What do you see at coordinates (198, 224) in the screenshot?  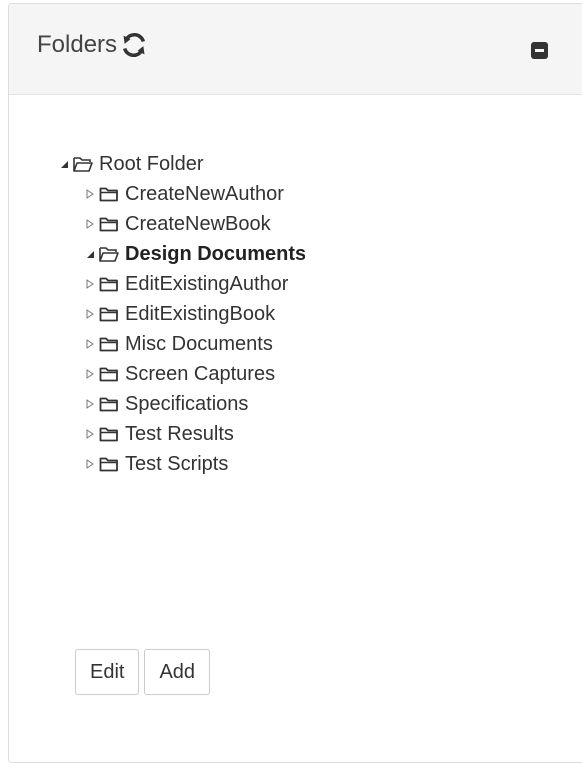 I see `tree-item-label: CreateNewBook` at bounding box center [198, 224].